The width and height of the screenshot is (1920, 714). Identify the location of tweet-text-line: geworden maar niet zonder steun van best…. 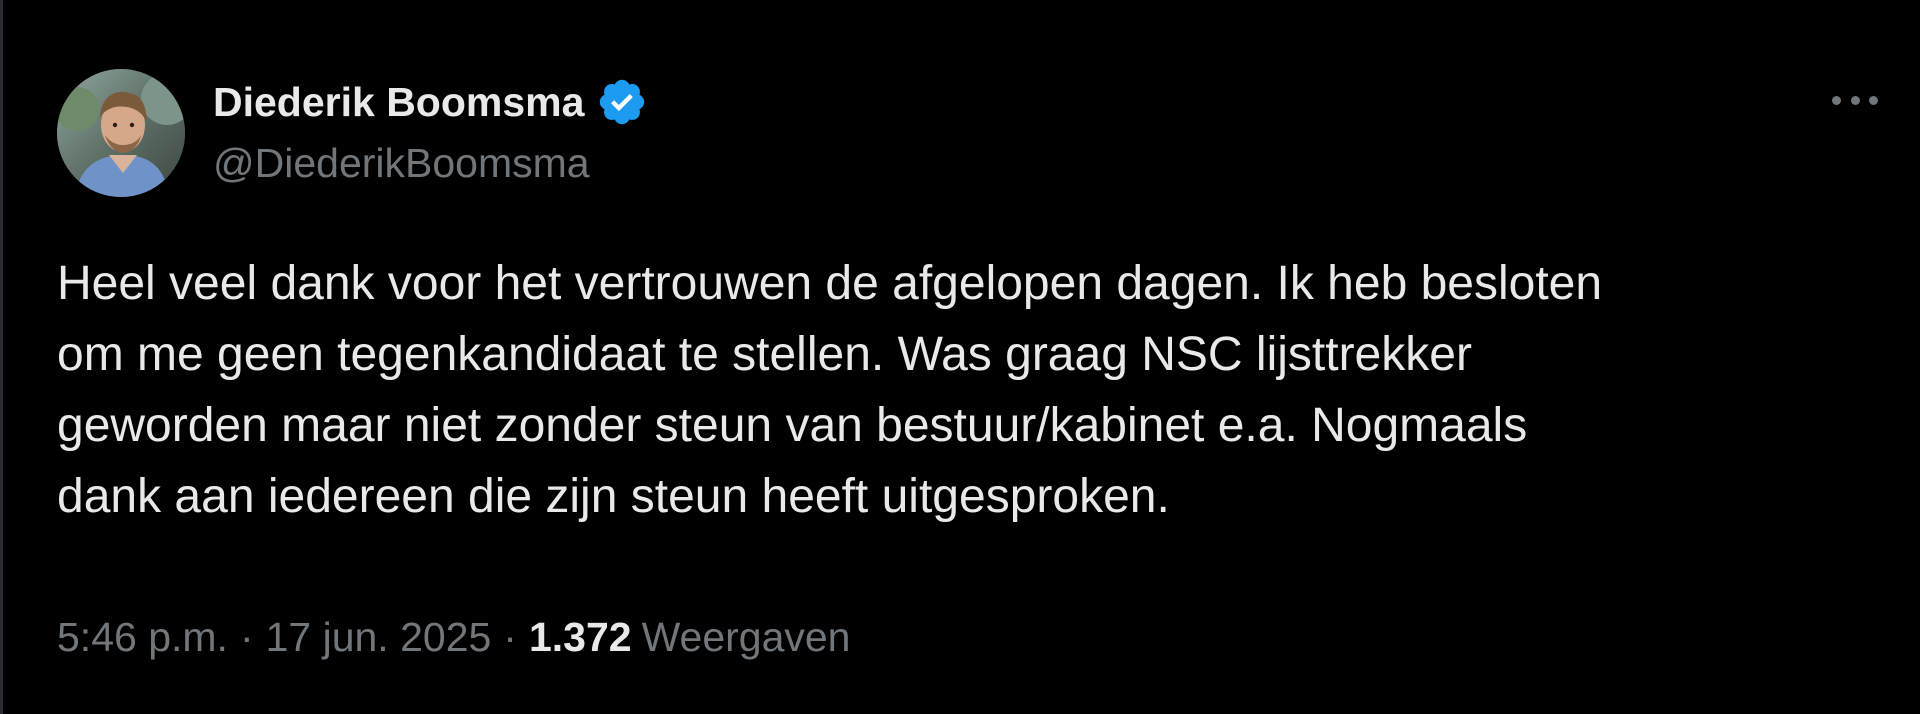
(792, 425).